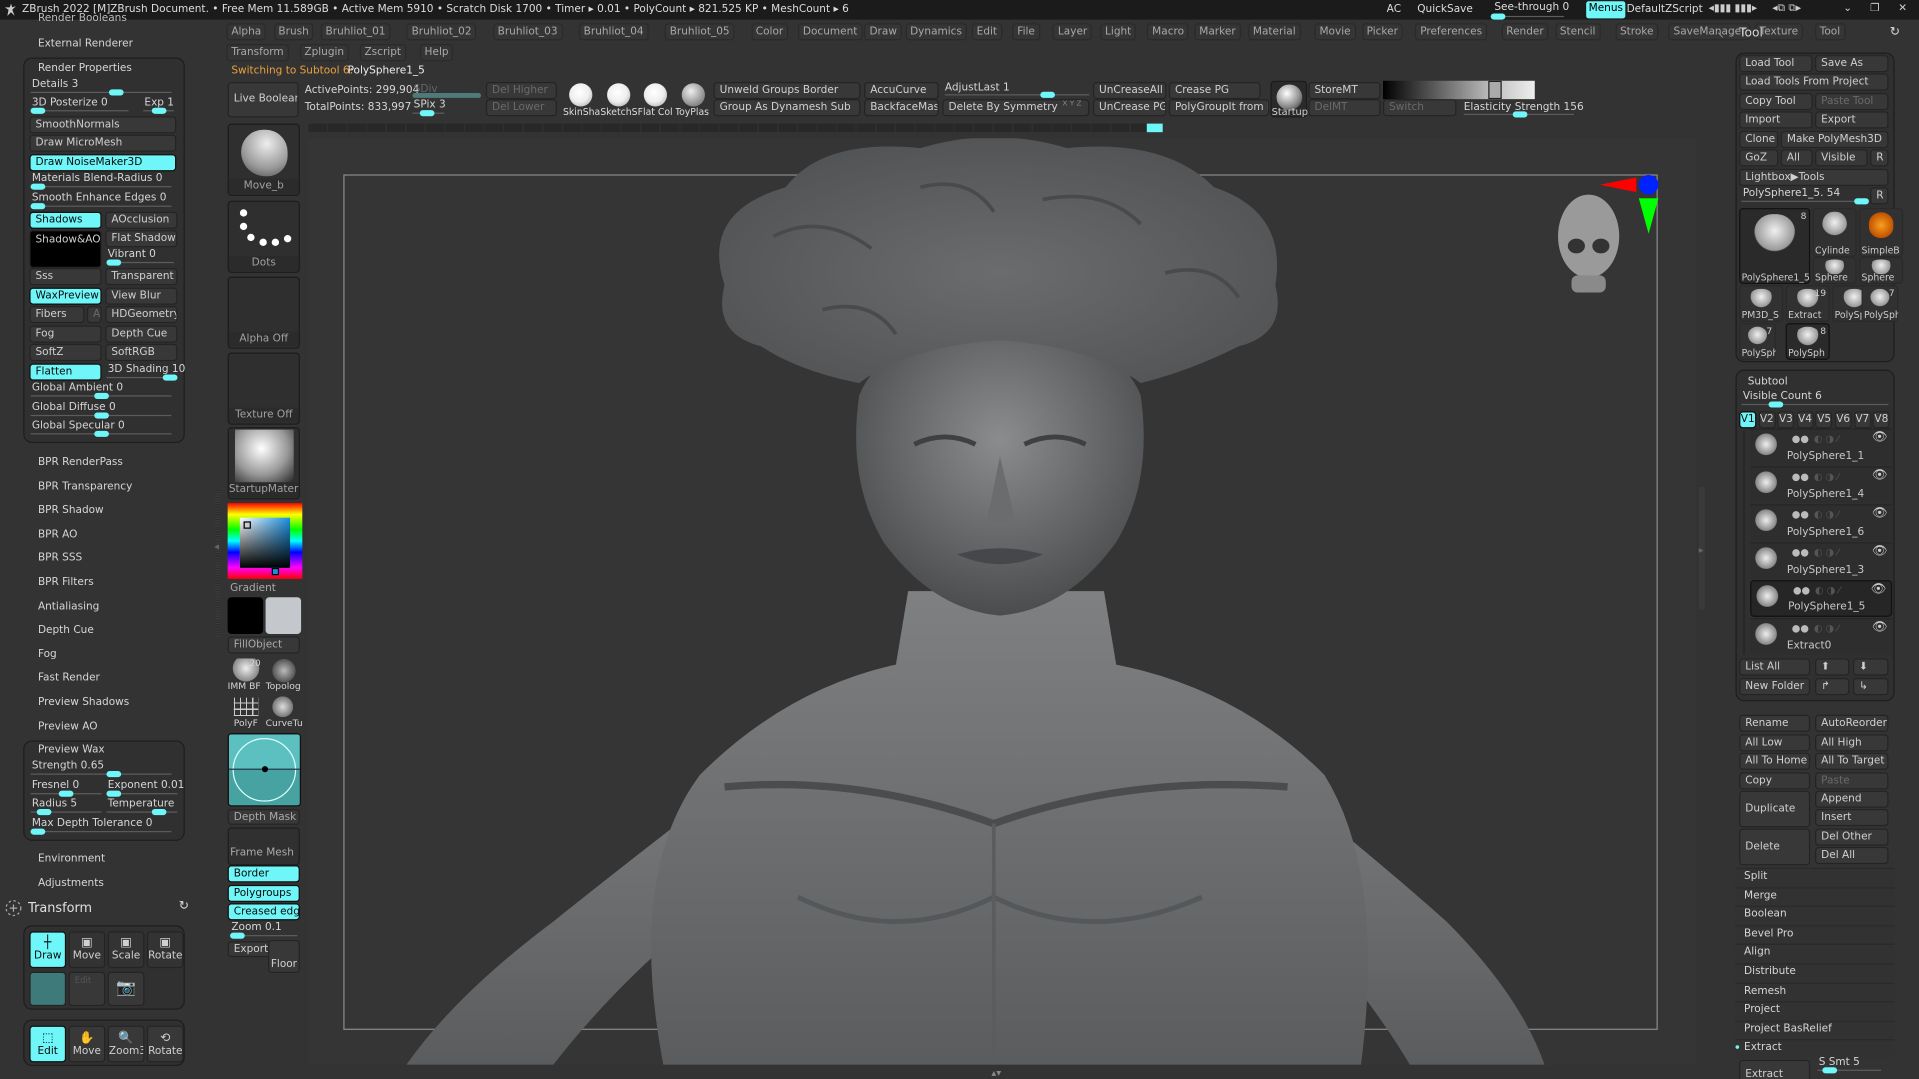  What do you see at coordinates (1805, 420) in the screenshot?
I see `version-v4: V4` at bounding box center [1805, 420].